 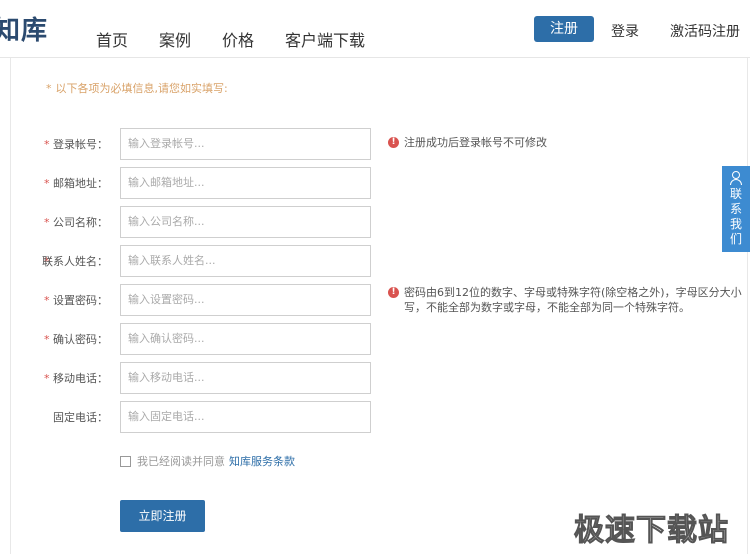 What do you see at coordinates (735, 216) in the screenshot?
I see `contact-us-label: 联系我们` at bounding box center [735, 216].